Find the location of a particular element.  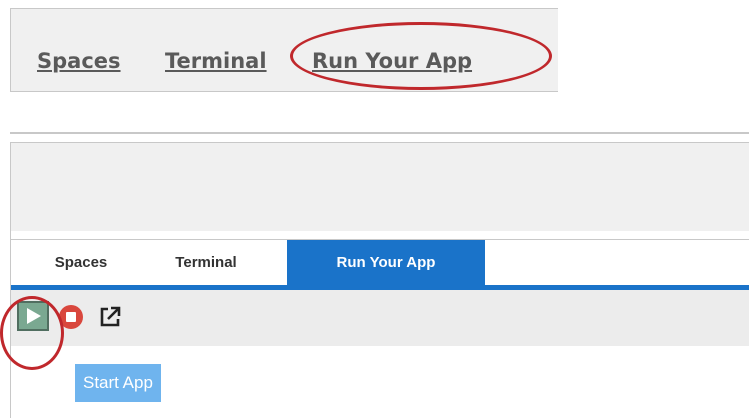

stop-app-button is located at coordinates (71, 317).